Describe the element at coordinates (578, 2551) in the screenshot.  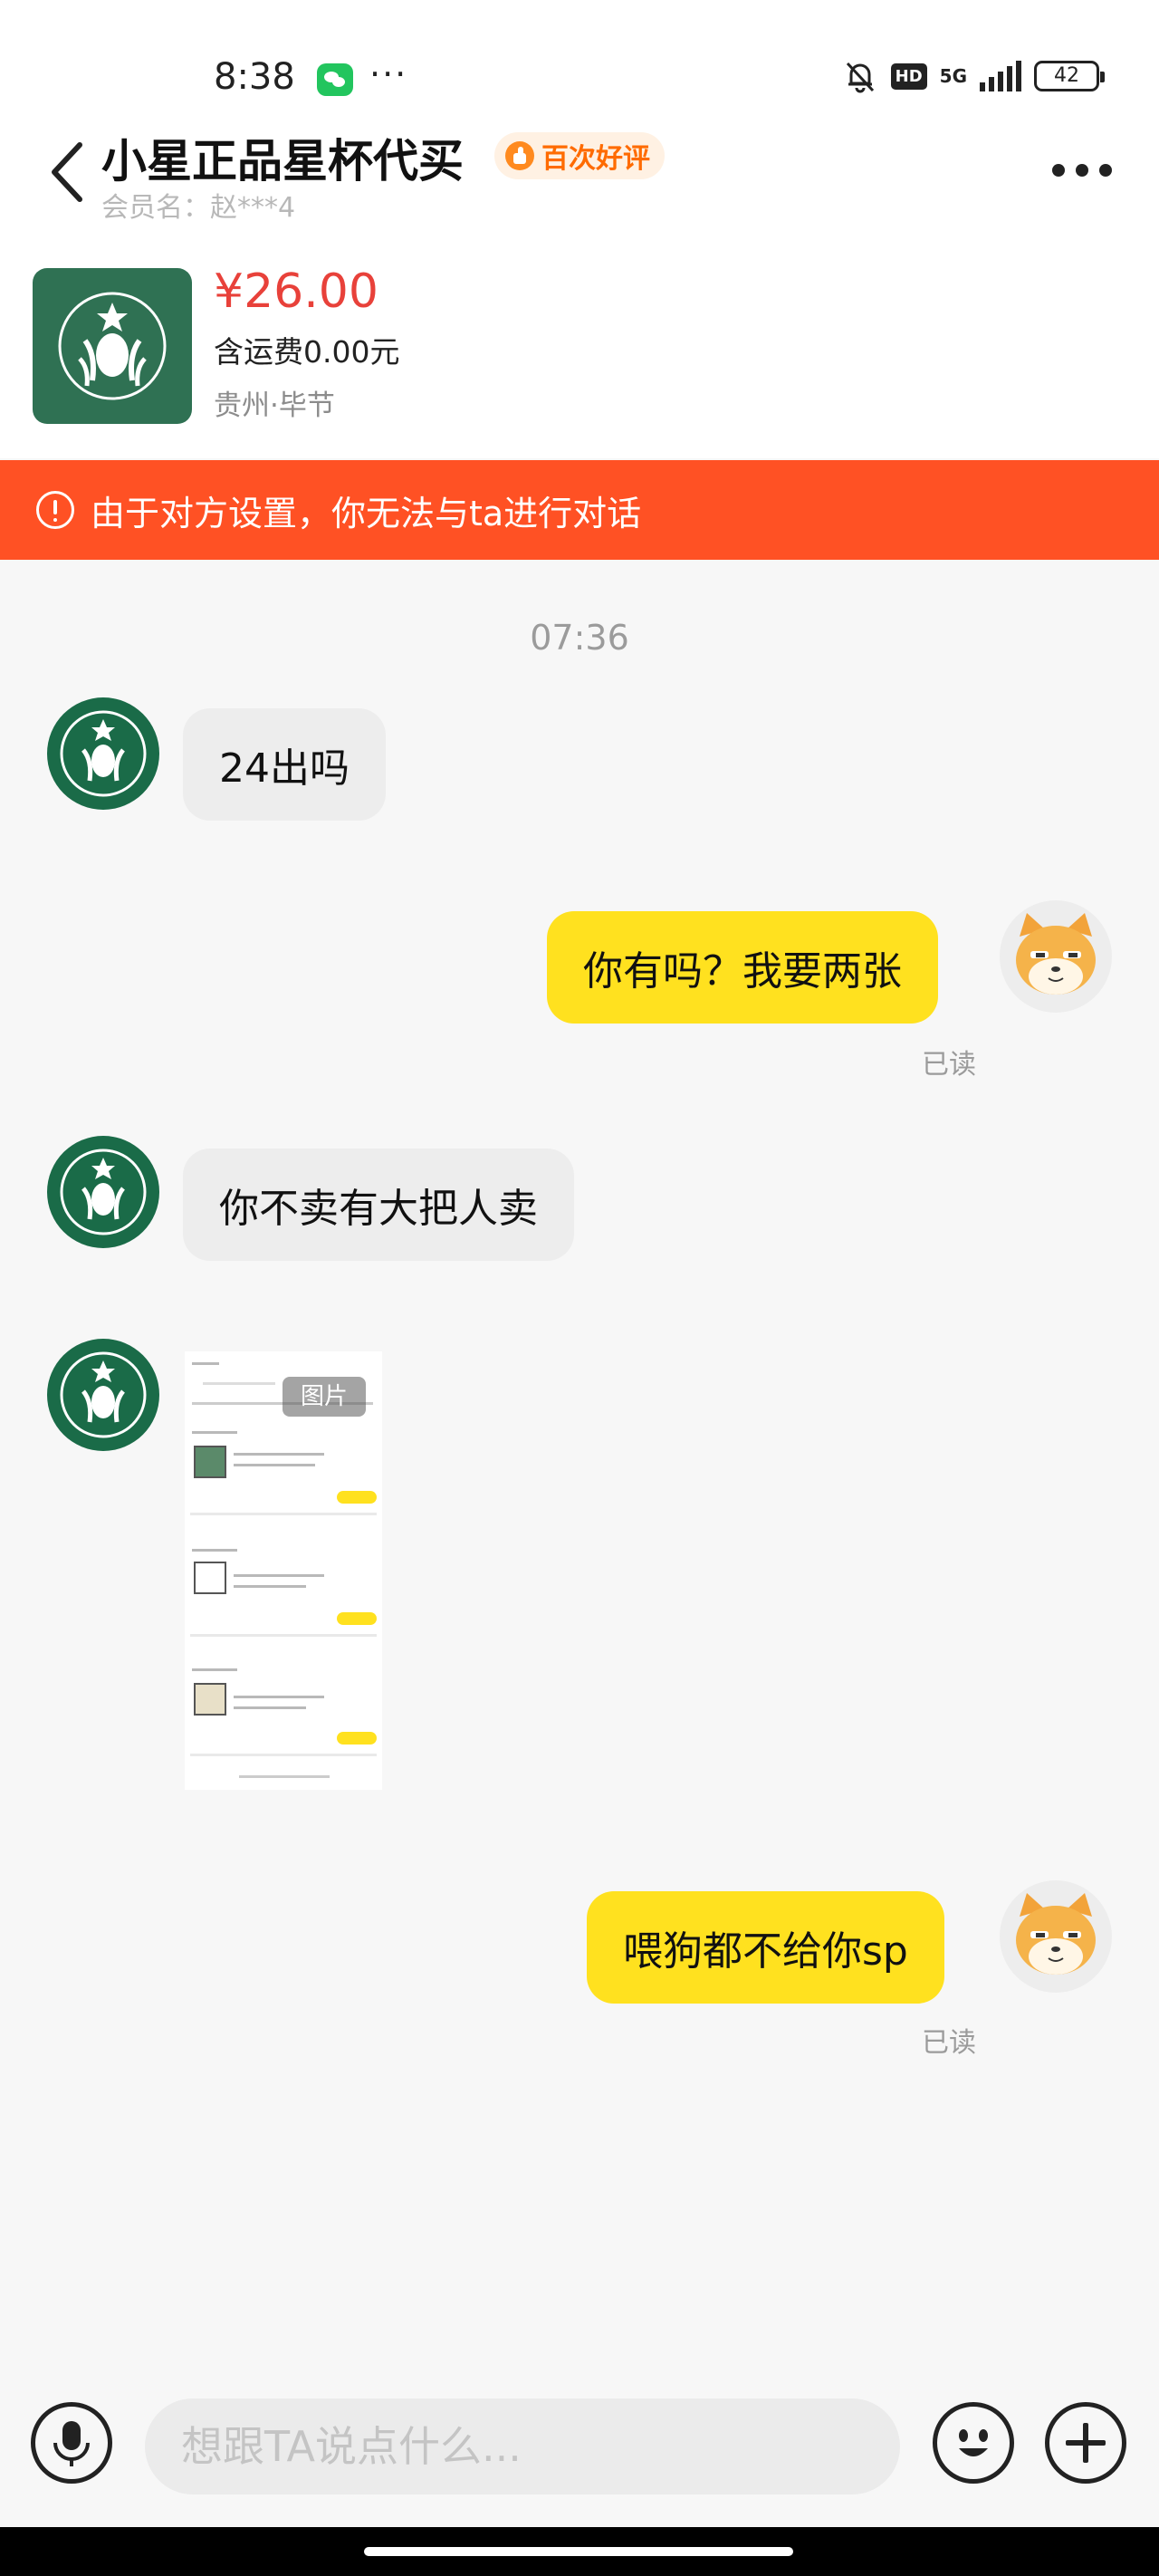
I see `home-indicator` at that location.